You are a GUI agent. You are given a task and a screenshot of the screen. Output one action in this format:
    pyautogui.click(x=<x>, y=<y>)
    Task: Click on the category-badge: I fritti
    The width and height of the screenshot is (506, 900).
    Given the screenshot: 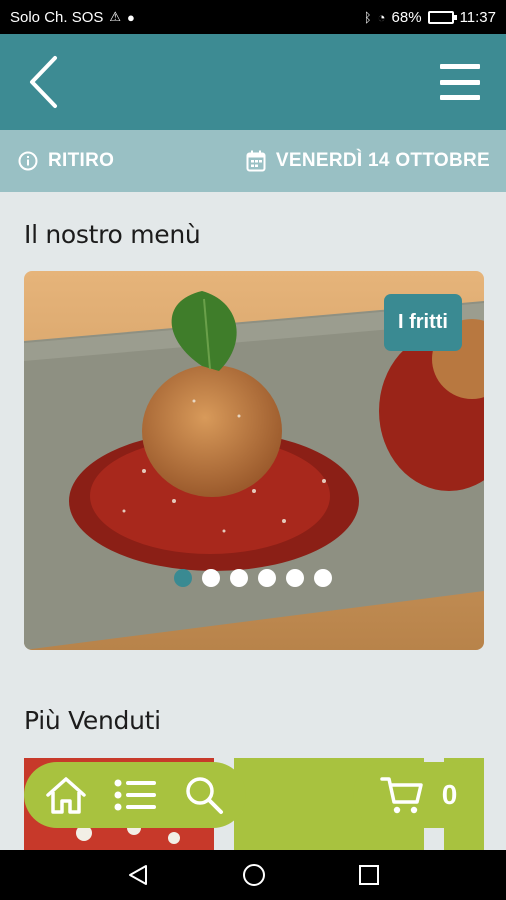 What is the action you would take?
    pyautogui.click(x=423, y=322)
    